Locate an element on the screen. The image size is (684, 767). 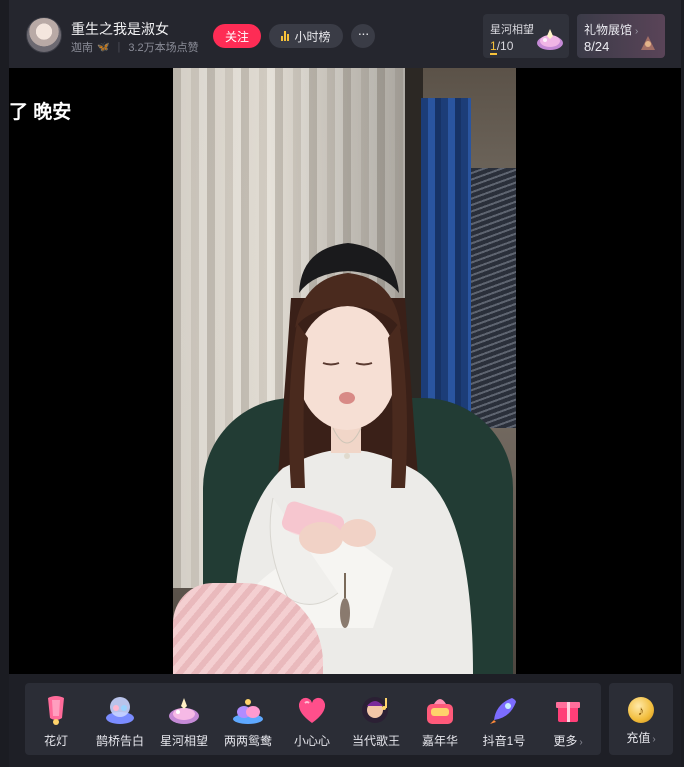
like-count: 3.2万本场点赞 is located at coordinates (163, 48).